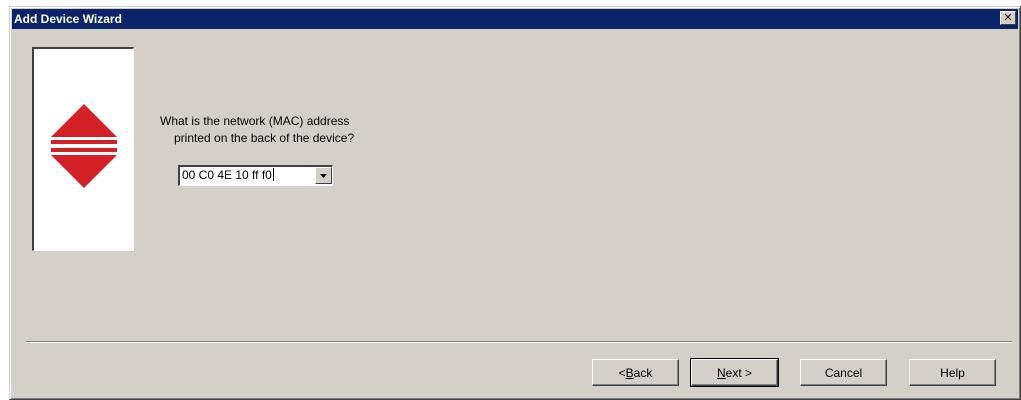 Image resolution: width=1021 pixels, height=400 pixels. Describe the element at coordinates (515, 19) in the screenshot. I see `title-bar: Add Device Wizard ✕` at that location.